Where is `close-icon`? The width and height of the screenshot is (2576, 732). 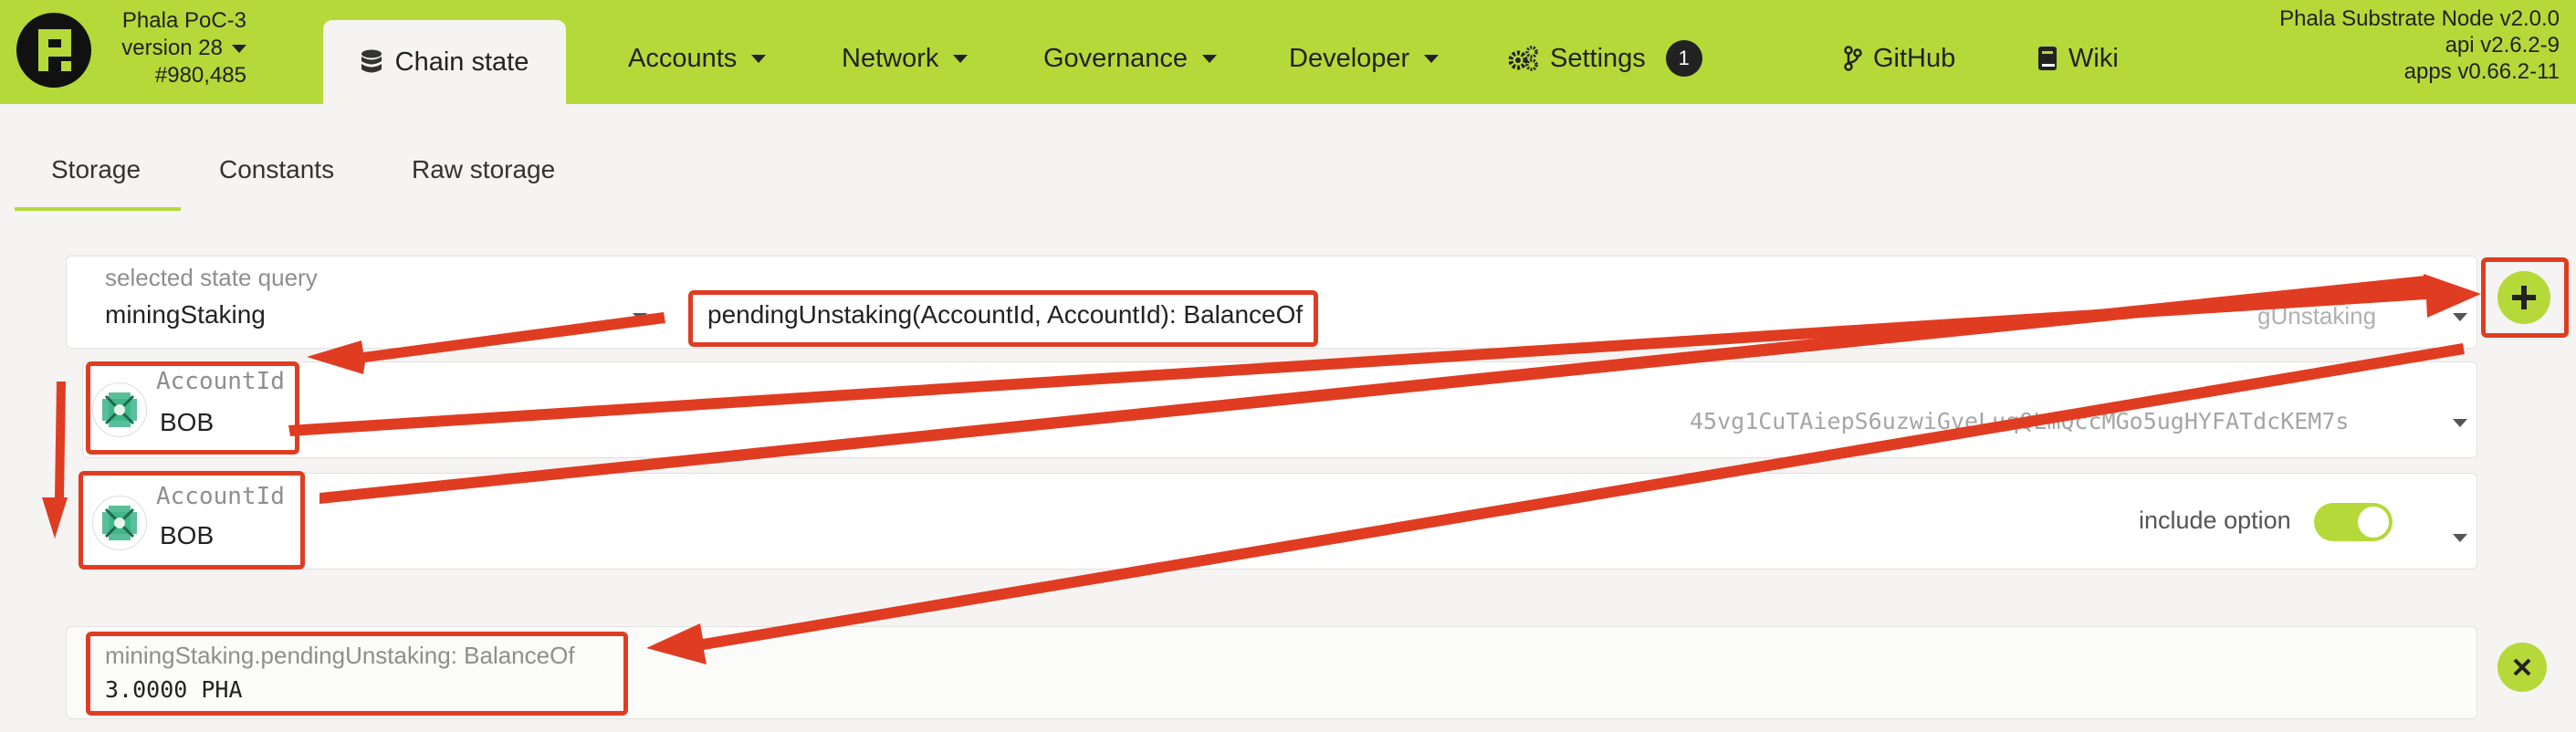 close-icon is located at coordinates (2522, 667).